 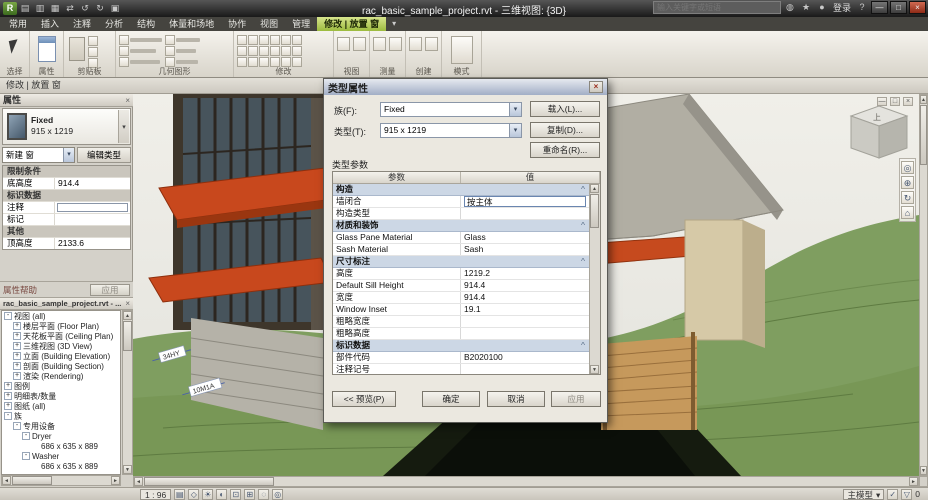 What do you see at coordinates (61, 426) in the screenshot?
I see `tree-item-specialty-equipment: - 专用设备` at bounding box center [61, 426].